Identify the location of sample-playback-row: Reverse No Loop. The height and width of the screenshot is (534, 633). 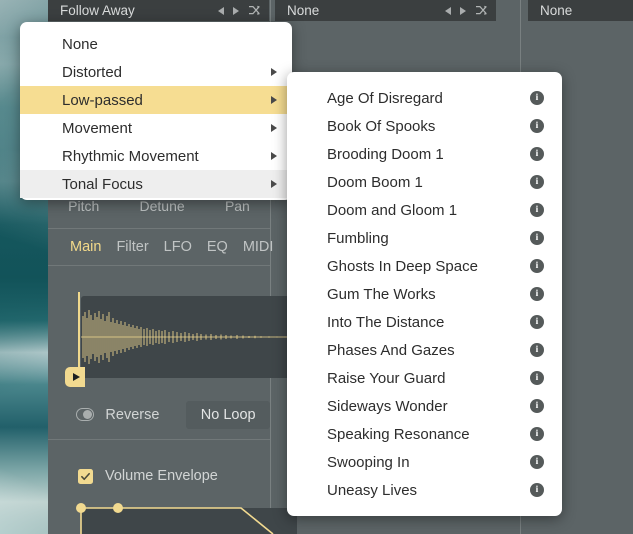
(159, 415).